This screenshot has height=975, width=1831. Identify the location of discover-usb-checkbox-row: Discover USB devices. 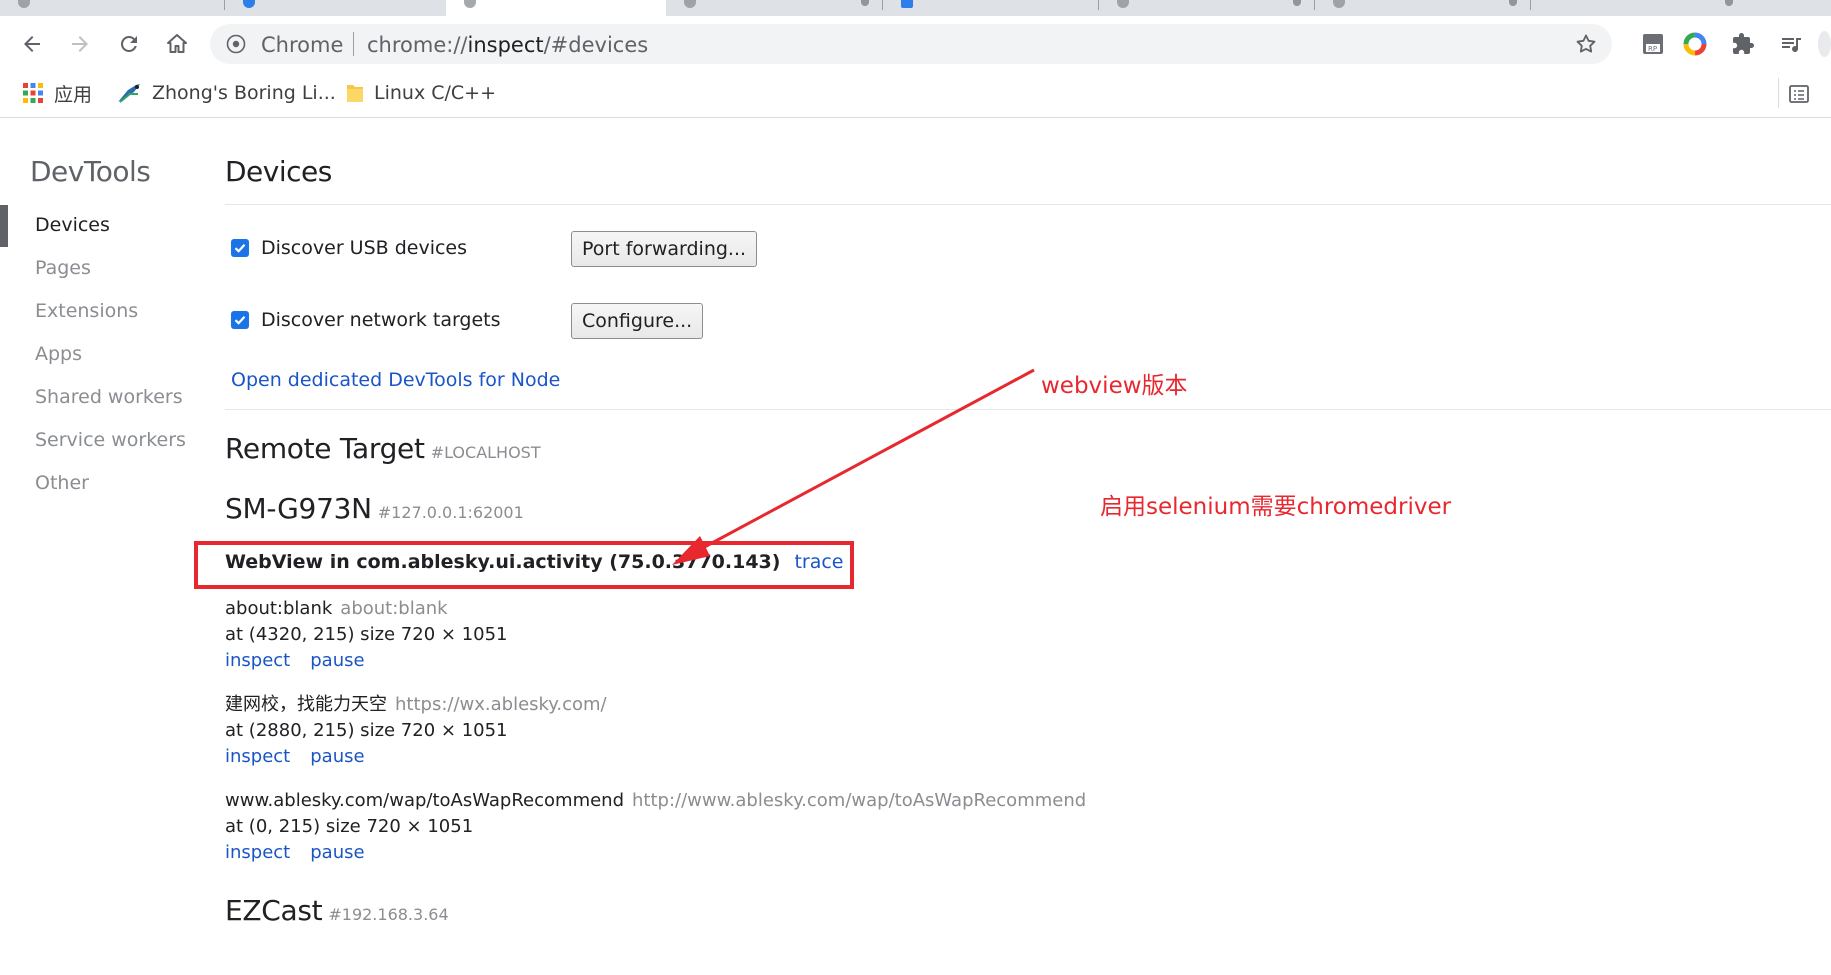
(349, 248).